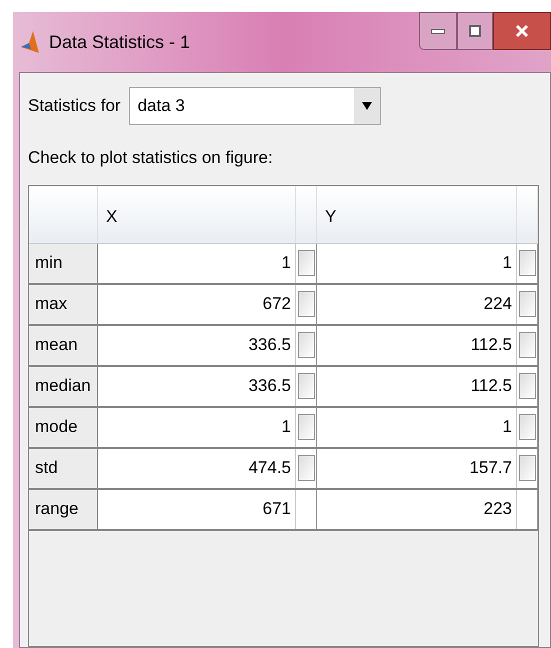  I want to click on table-cell: 223, so click(417, 509).